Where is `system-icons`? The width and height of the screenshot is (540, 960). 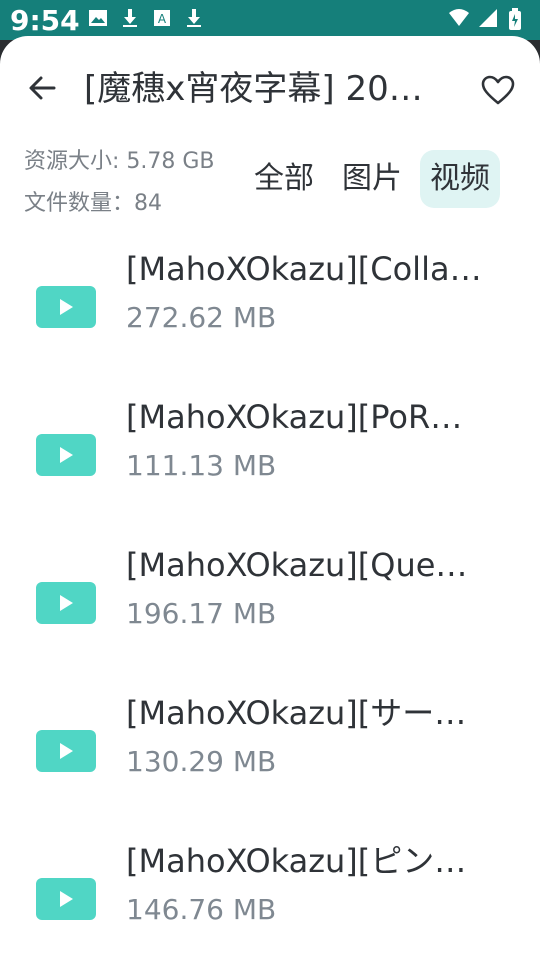 system-icons is located at coordinates (489, 19).